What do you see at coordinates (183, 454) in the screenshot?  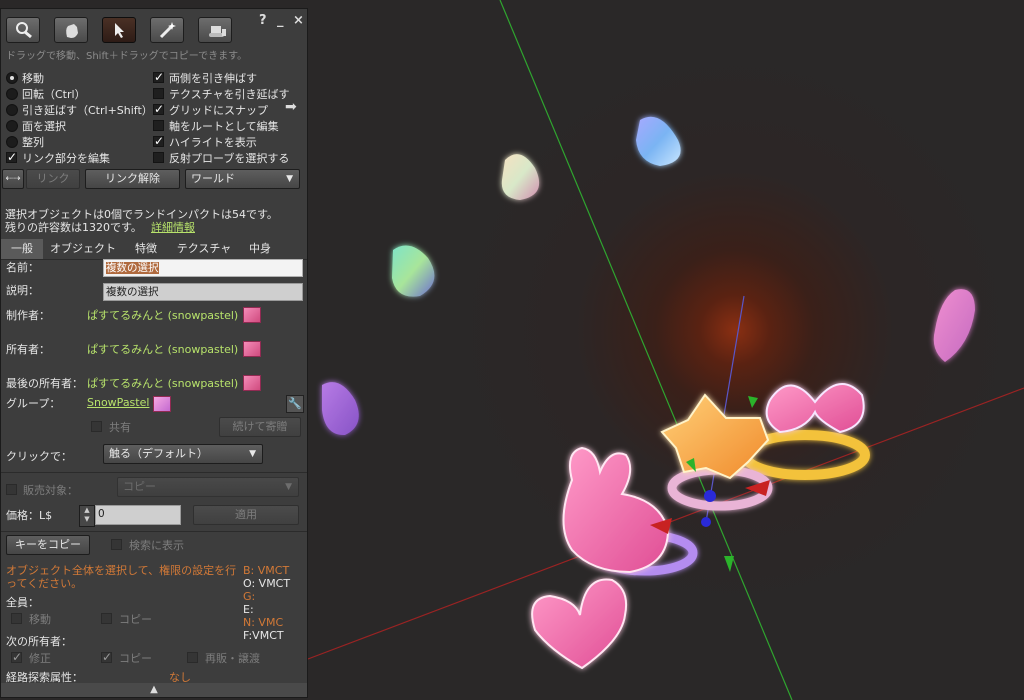 I see `click-action-select: 触る（デフォルト） ▼` at bounding box center [183, 454].